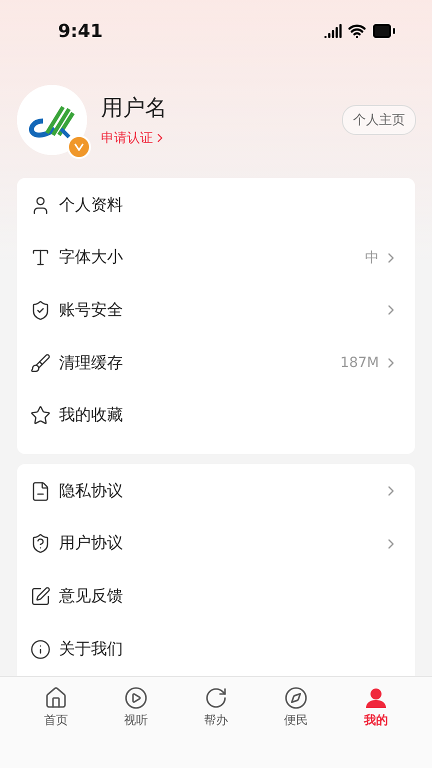 This screenshot has height=768, width=432. Describe the element at coordinates (216, 544) in the screenshot. I see `menu-item: 用户协议` at that location.